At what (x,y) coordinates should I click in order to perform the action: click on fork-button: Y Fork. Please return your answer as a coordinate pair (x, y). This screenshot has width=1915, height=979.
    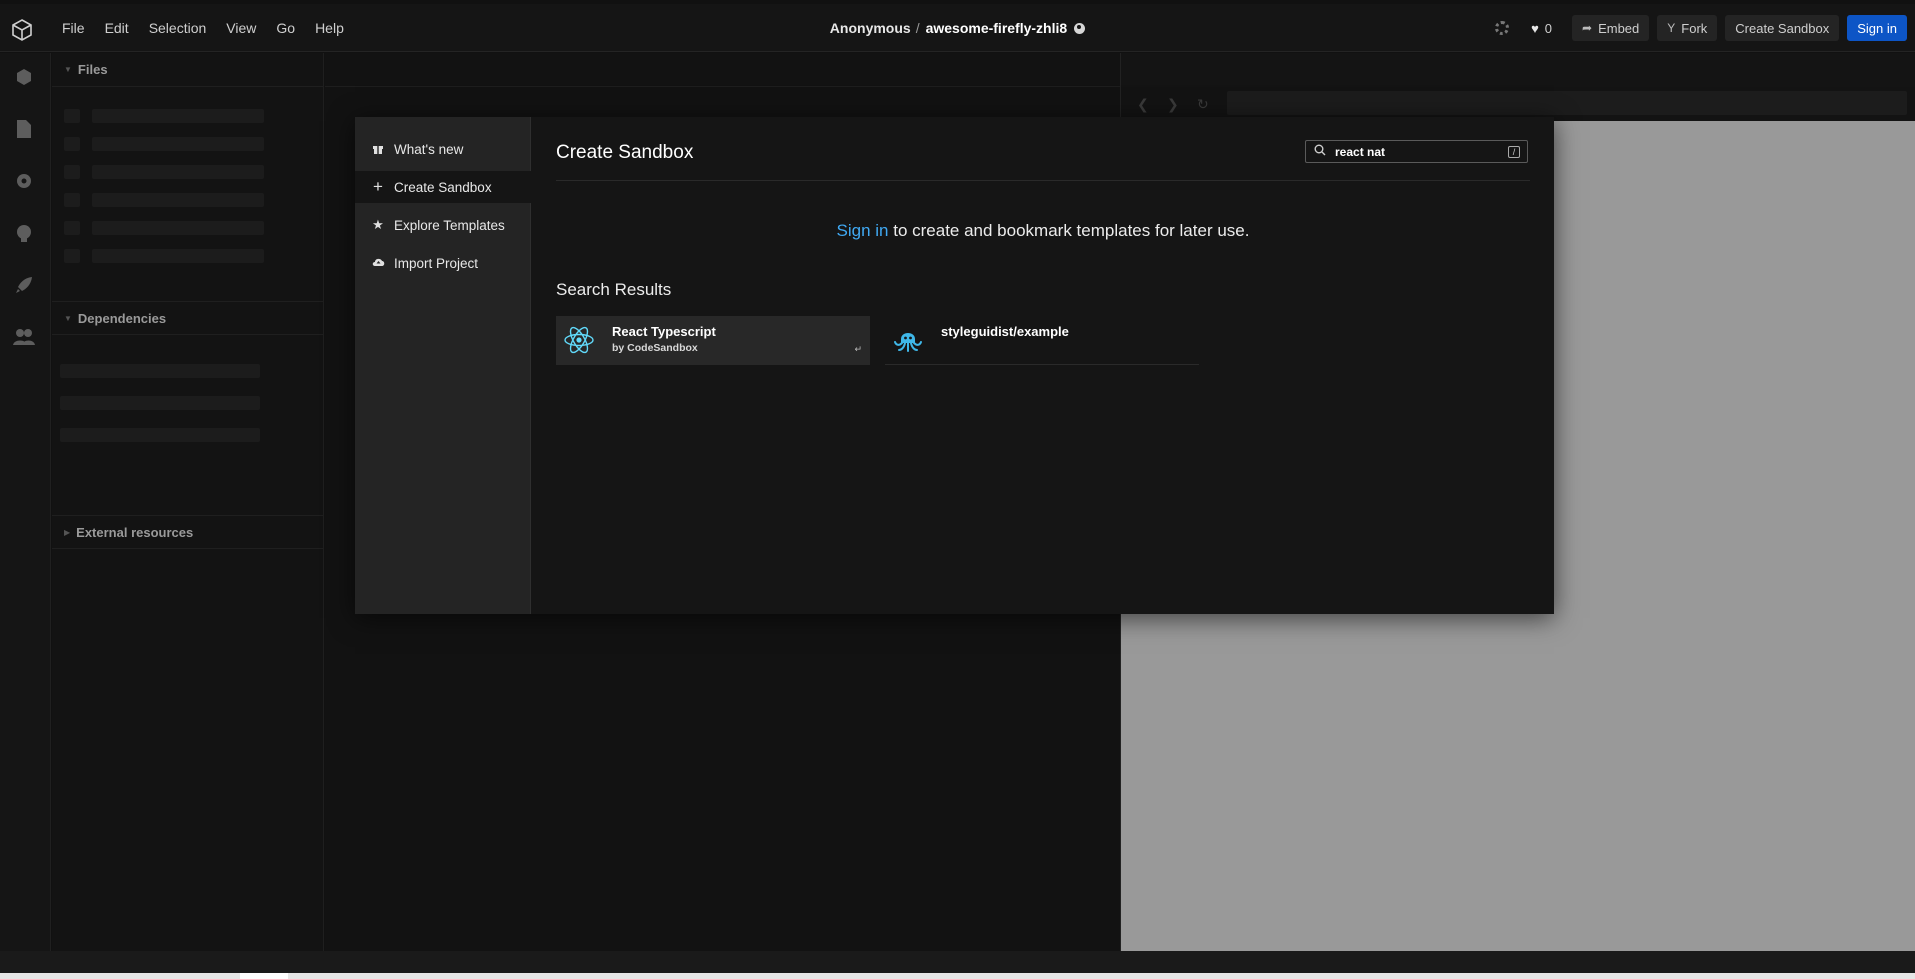
    Looking at the image, I should click on (1687, 28).